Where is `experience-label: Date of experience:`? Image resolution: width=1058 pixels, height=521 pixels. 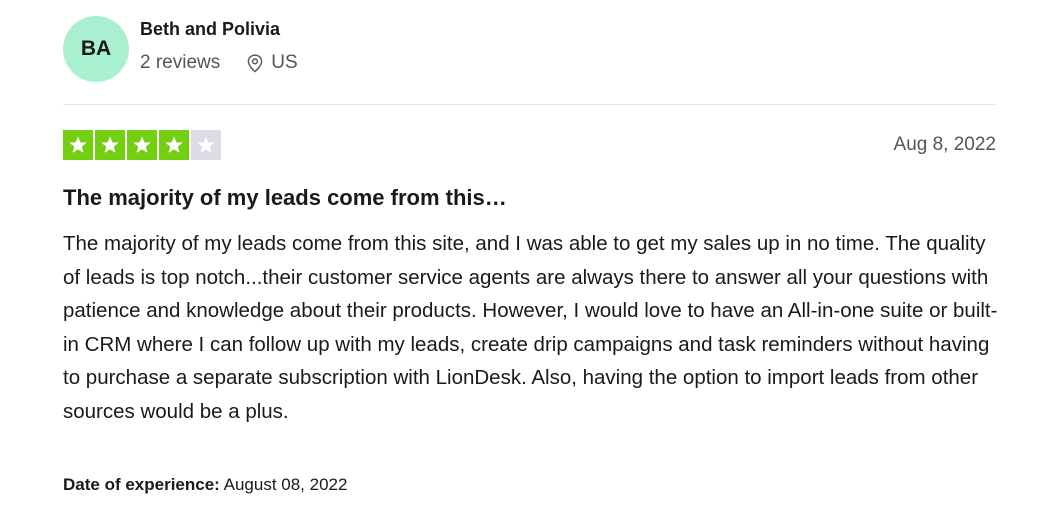
experience-label: Date of experience: is located at coordinates (141, 484).